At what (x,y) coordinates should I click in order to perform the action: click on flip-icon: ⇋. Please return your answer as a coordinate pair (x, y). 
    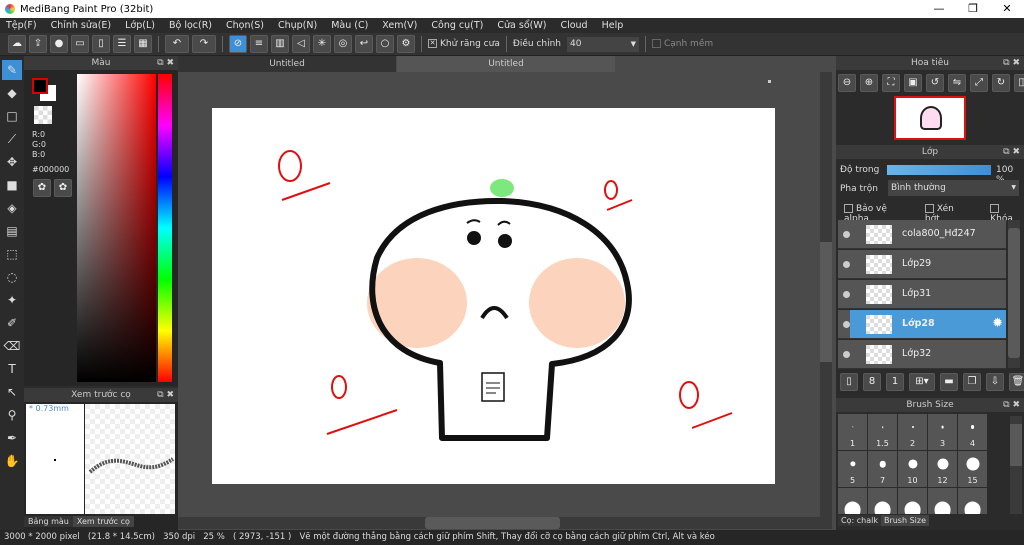
    Looking at the image, I should click on (957, 83).